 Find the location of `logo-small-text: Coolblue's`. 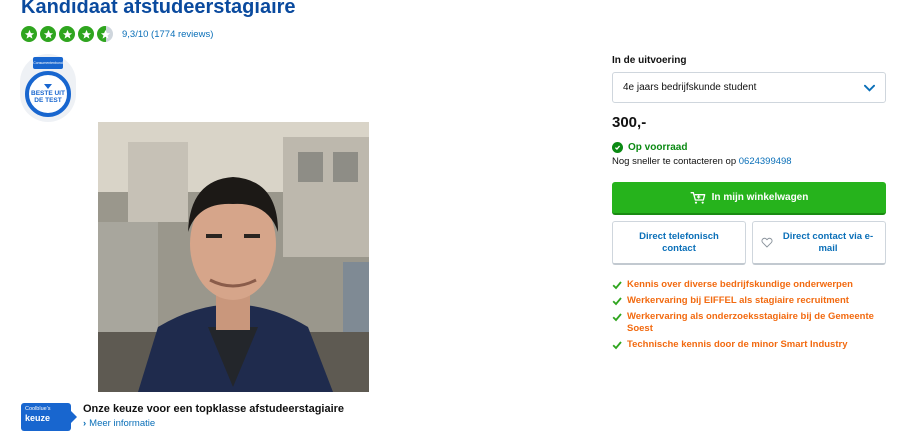

logo-small-text: Coolblue's is located at coordinates (38, 409).